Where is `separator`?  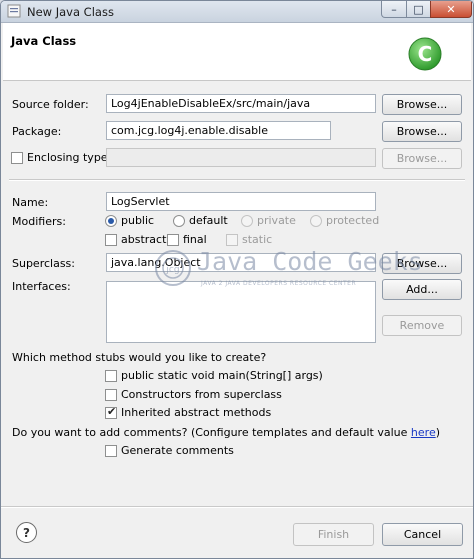 separator is located at coordinates (237, 180).